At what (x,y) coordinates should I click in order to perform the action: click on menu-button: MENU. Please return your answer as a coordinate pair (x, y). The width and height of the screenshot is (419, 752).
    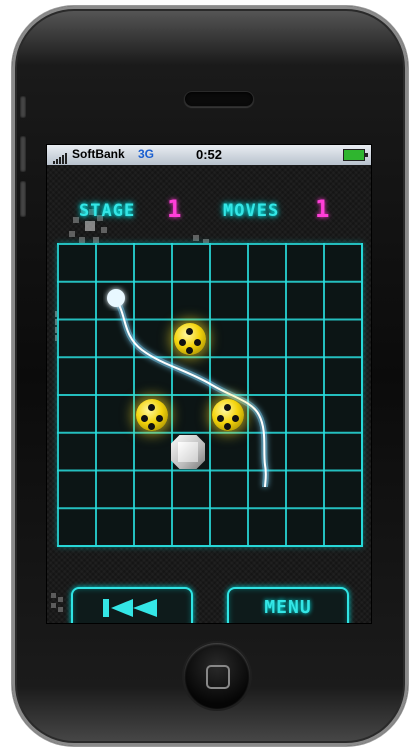
    Looking at the image, I should click on (288, 605).